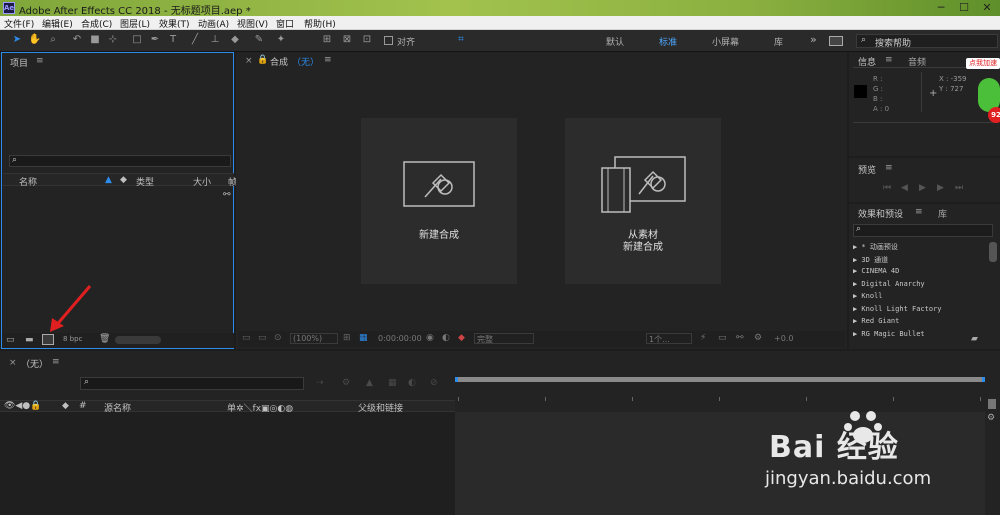 This screenshot has width=1000, height=515. Describe the element at coordinates (367, 40) in the screenshot. I see `axis-view-icon: ⊡` at that location.